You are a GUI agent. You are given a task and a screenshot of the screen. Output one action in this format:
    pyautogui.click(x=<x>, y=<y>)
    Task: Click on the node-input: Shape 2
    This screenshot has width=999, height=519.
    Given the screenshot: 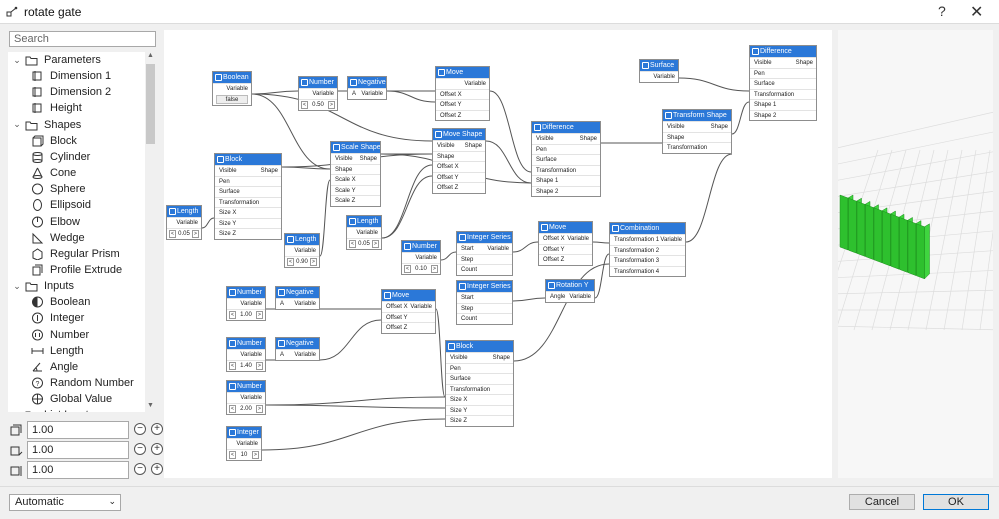 What is the action you would take?
    pyautogui.click(x=566, y=191)
    